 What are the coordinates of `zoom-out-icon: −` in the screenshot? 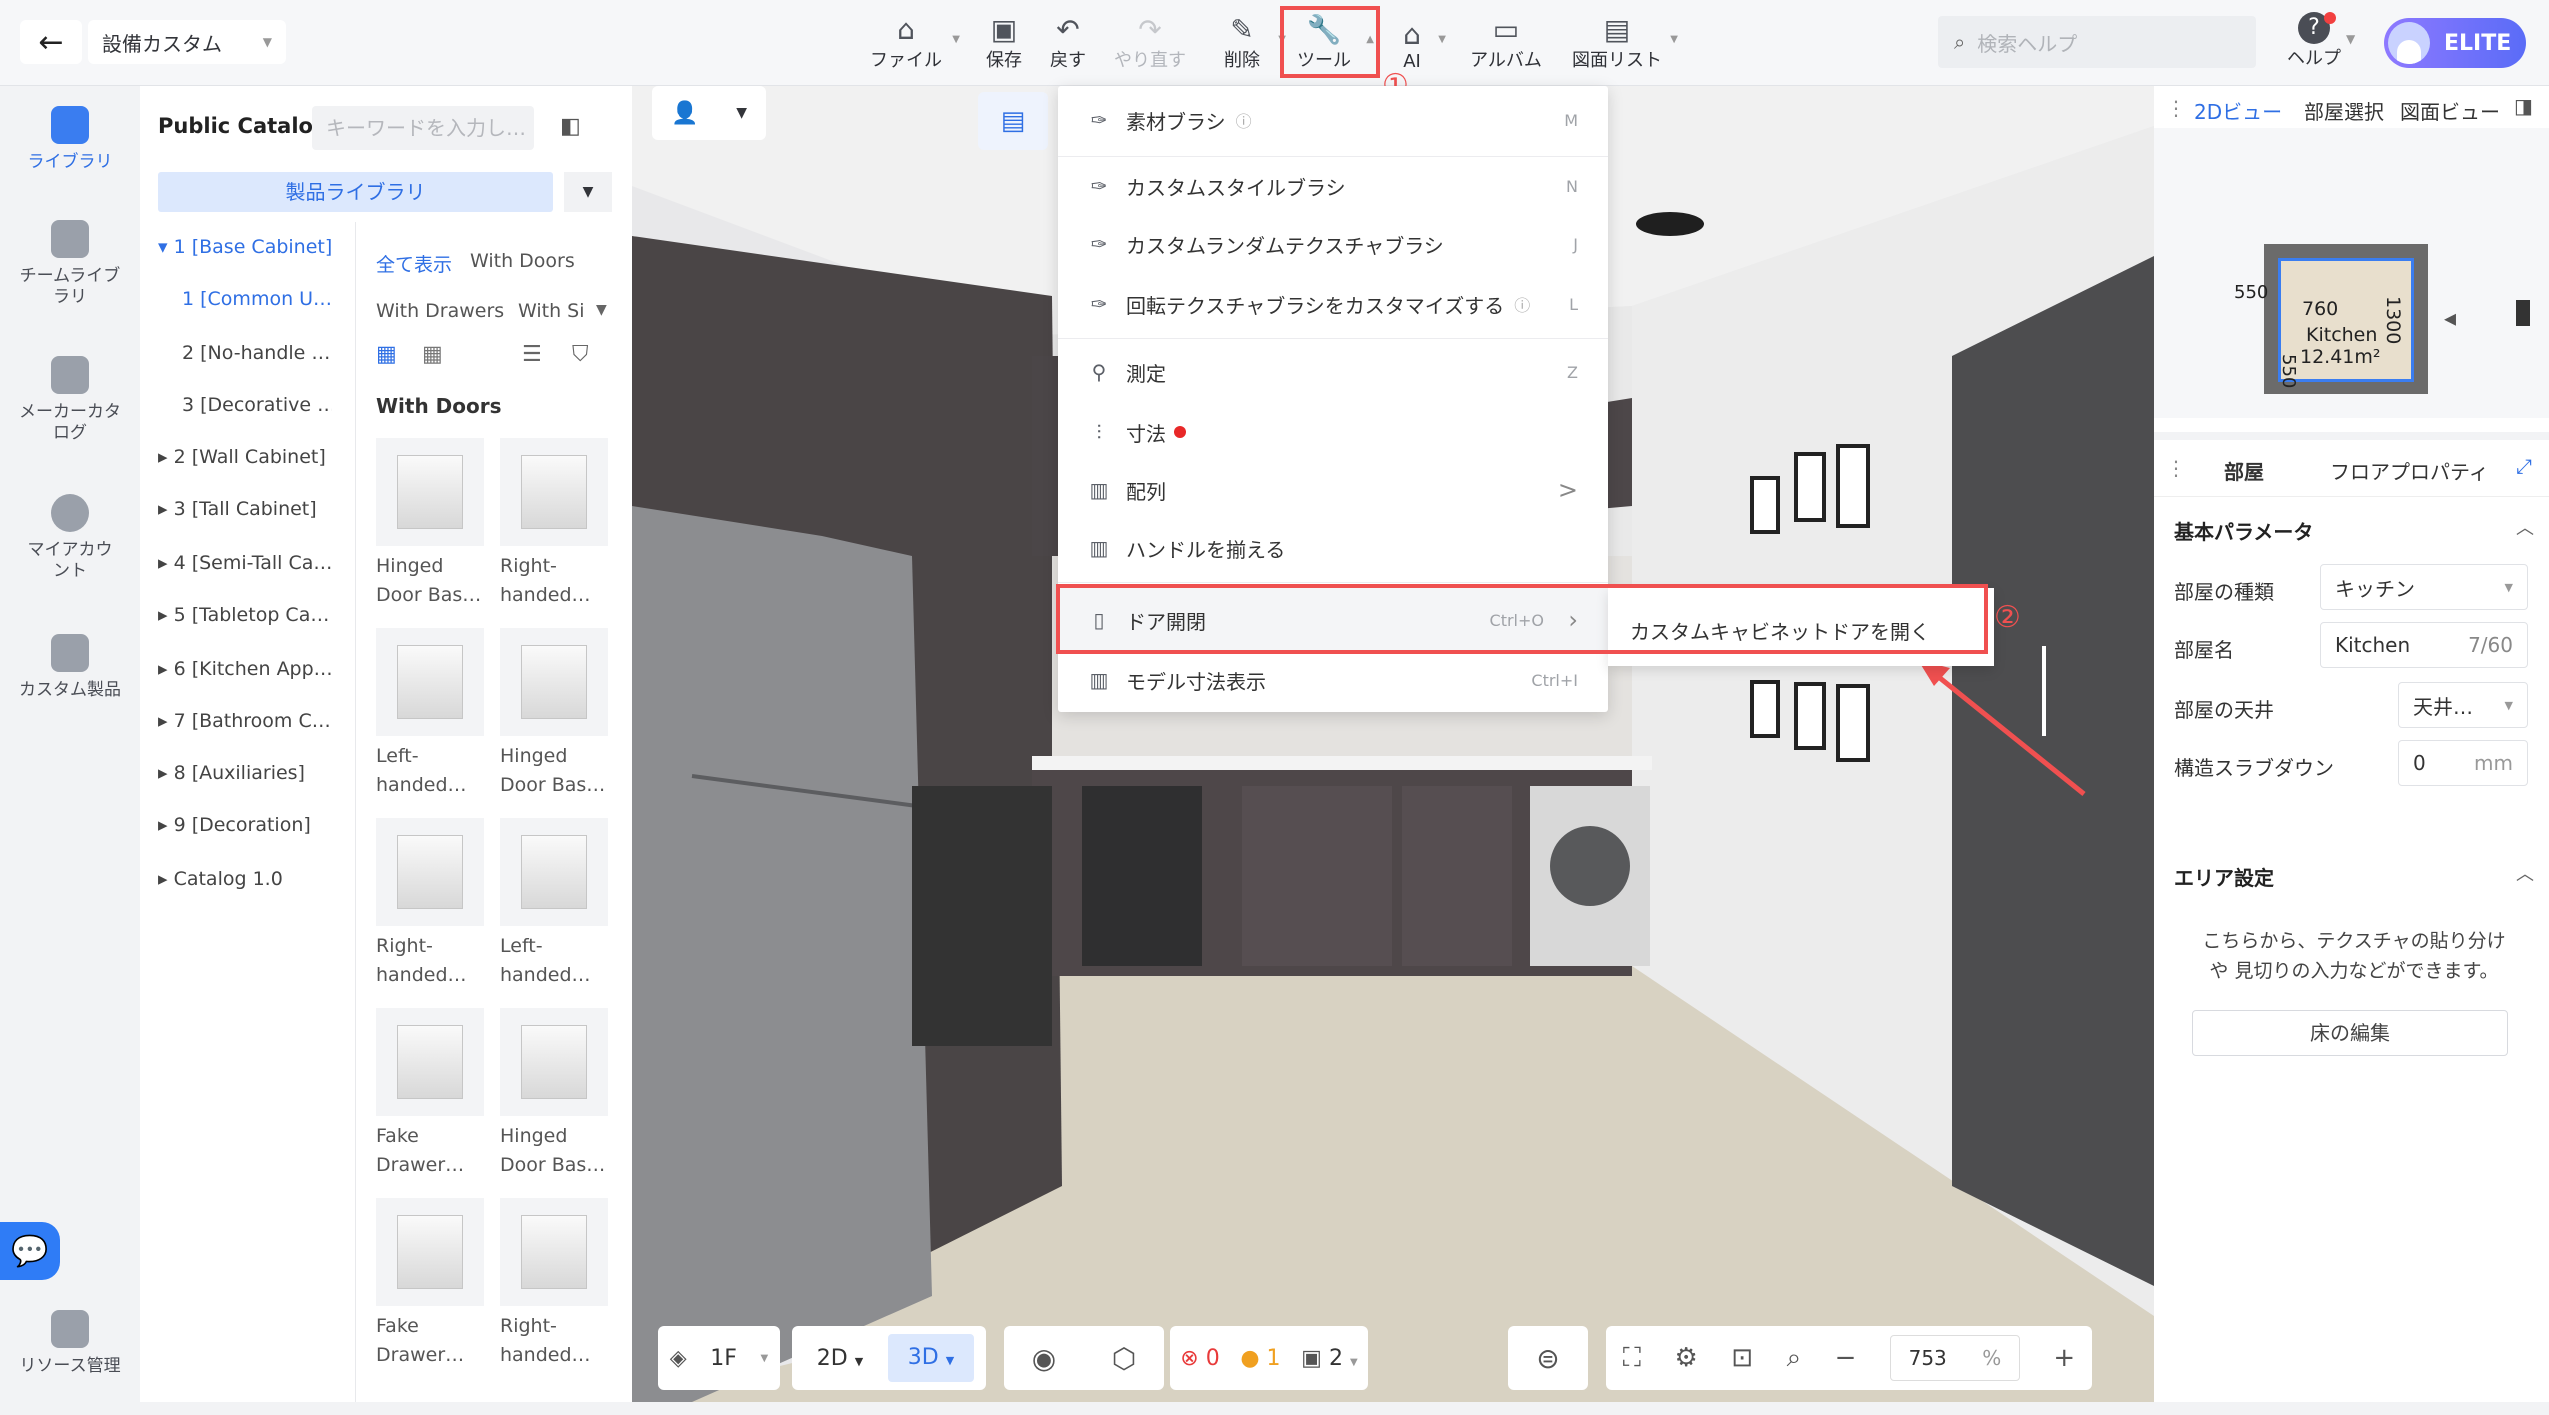 It's located at (1846, 1358).